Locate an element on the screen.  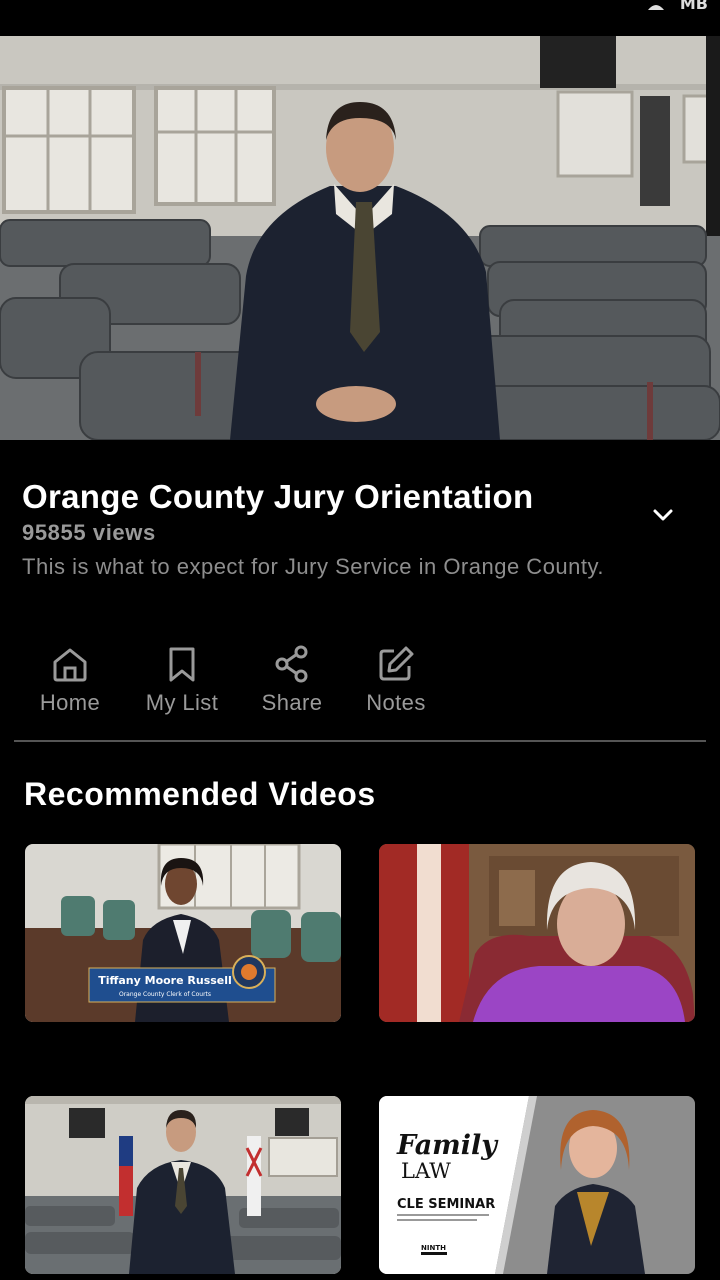
share-button: Share is located at coordinates (292, 680).